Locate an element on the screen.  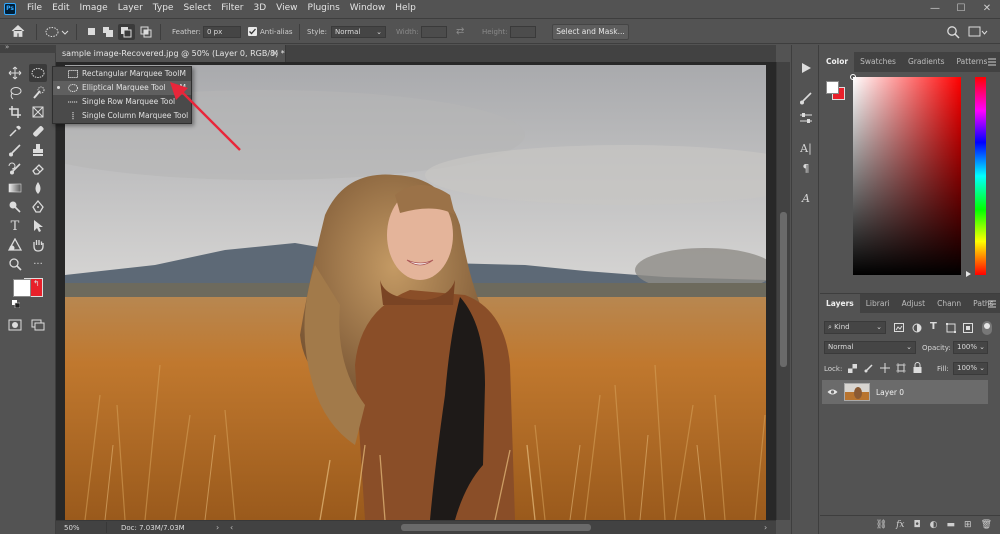
menu-layer: Layer is located at coordinates (130, 8).